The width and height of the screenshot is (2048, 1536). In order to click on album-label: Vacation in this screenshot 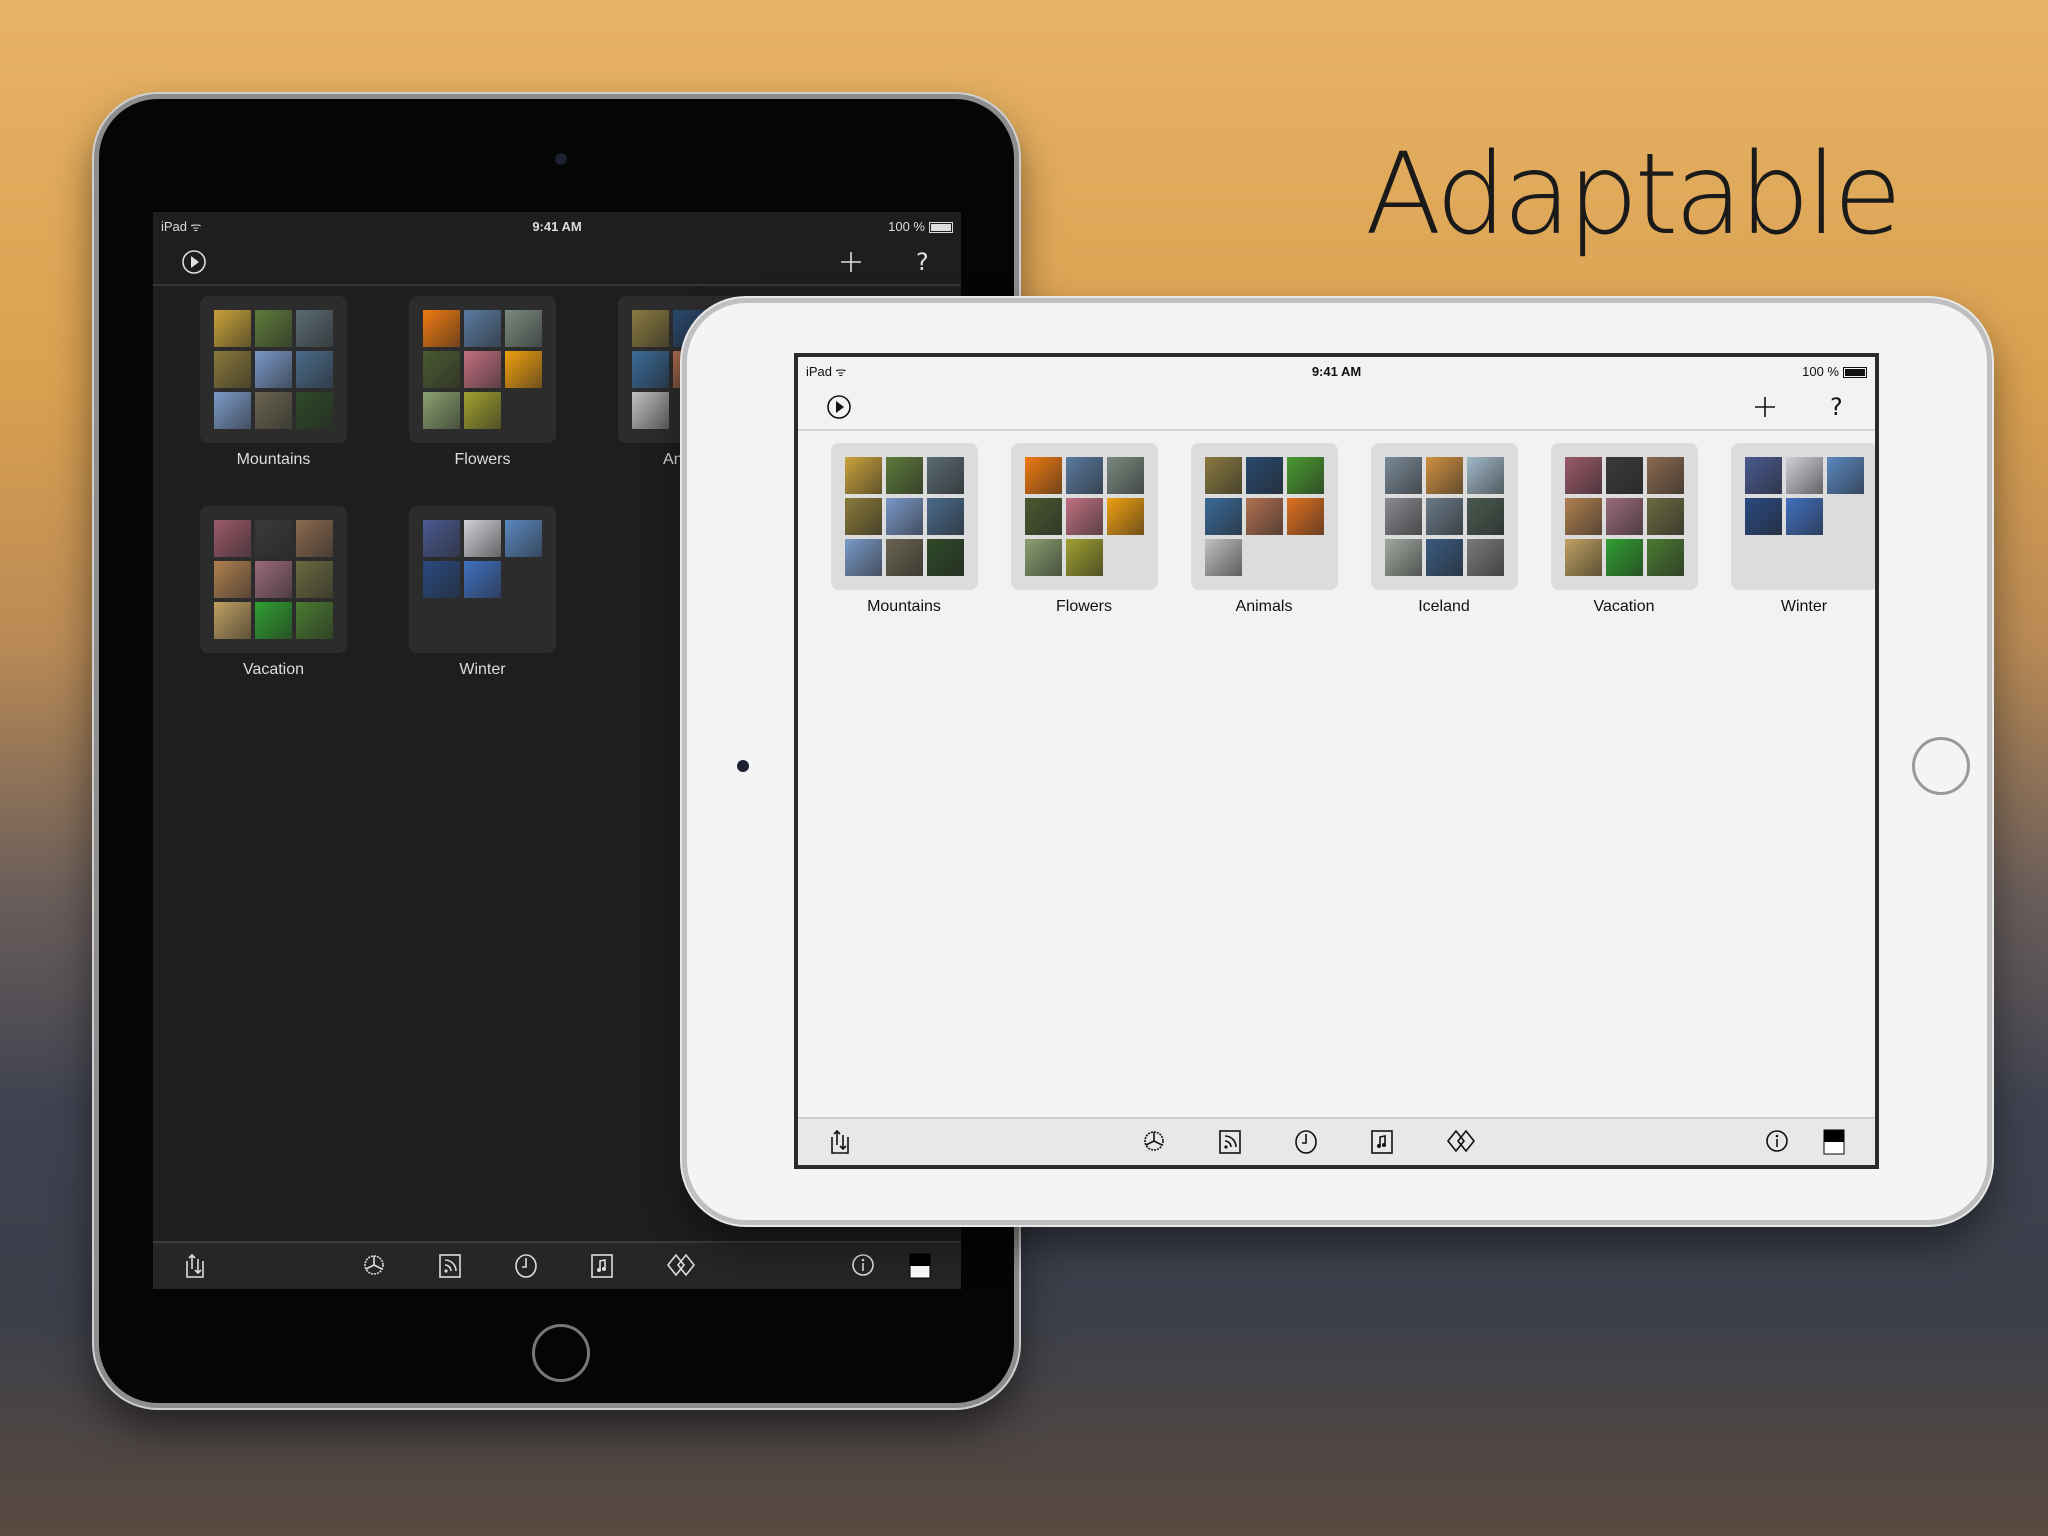, I will do `click(1624, 606)`.